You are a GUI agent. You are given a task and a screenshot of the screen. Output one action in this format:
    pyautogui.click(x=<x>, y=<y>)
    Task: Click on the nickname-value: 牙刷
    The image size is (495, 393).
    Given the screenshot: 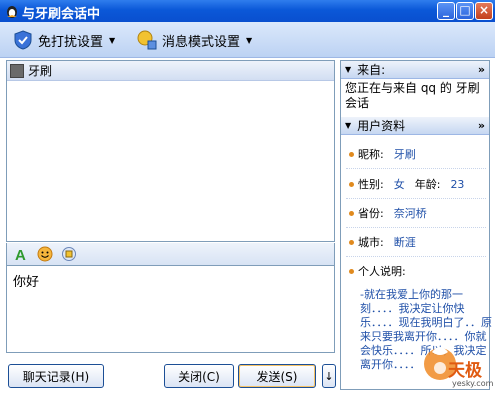 What is the action you would take?
    pyautogui.click(x=404, y=154)
    